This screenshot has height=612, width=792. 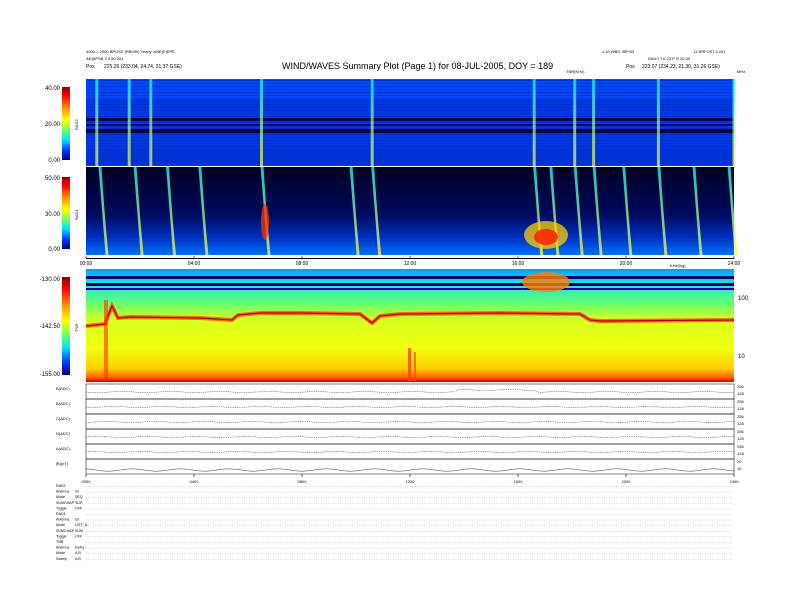 I want to click on strip-label: N(ADC), so click(x=63, y=433).